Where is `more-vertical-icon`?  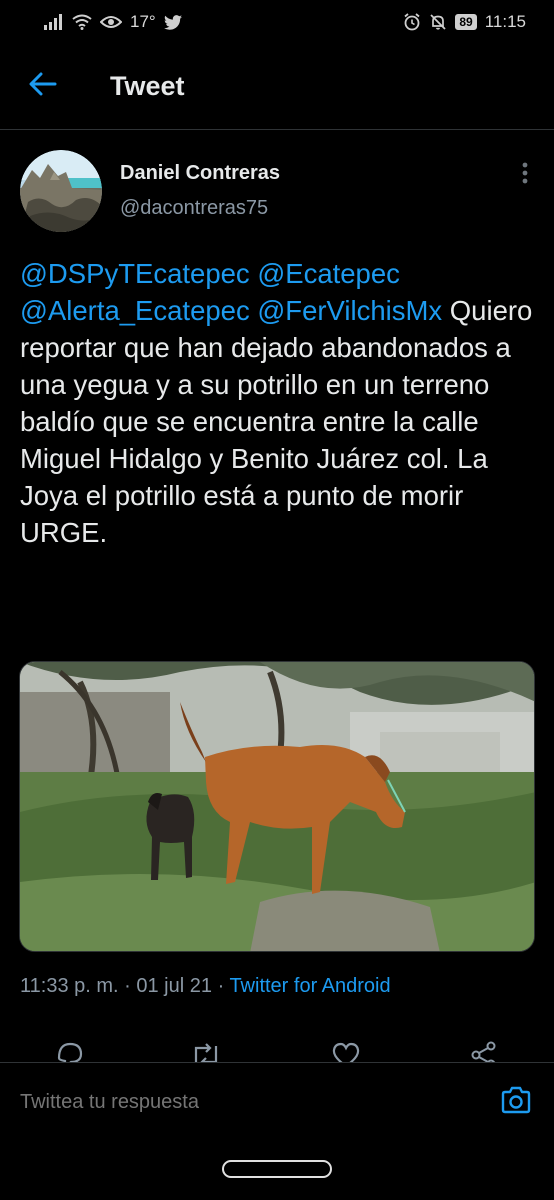
more-vertical-icon is located at coordinates (525, 175).